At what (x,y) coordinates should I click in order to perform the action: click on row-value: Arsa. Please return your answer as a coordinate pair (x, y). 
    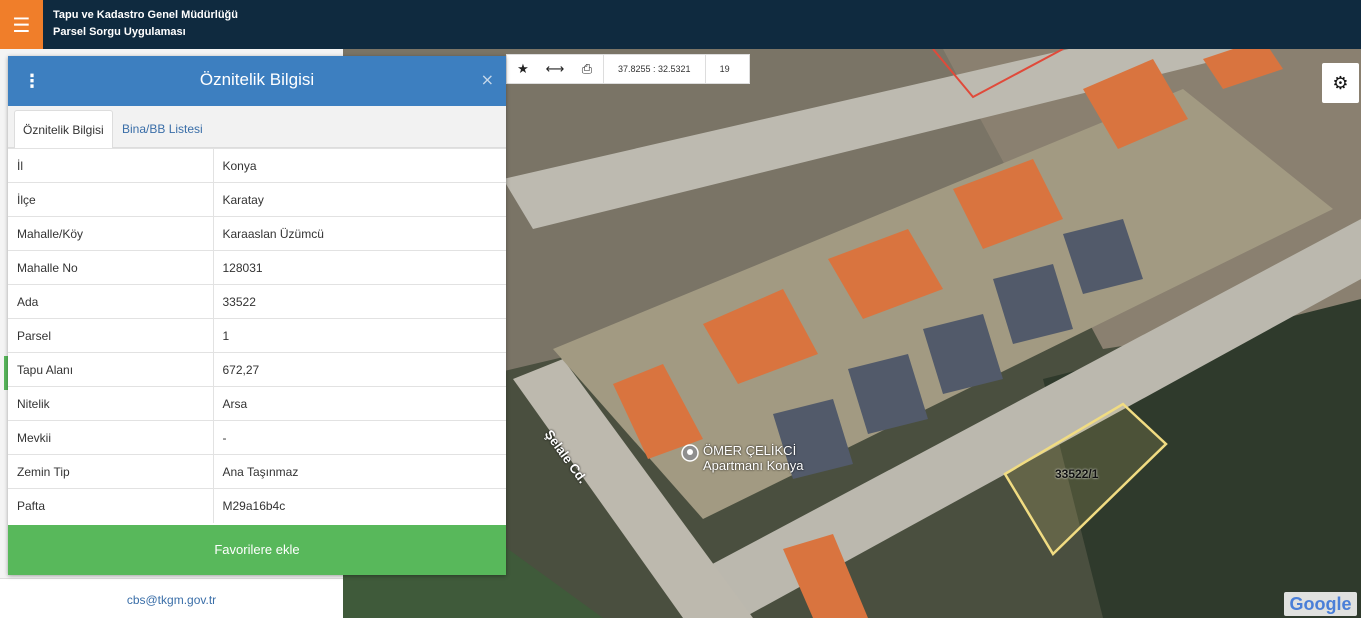
    Looking at the image, I should click on (359, 403).